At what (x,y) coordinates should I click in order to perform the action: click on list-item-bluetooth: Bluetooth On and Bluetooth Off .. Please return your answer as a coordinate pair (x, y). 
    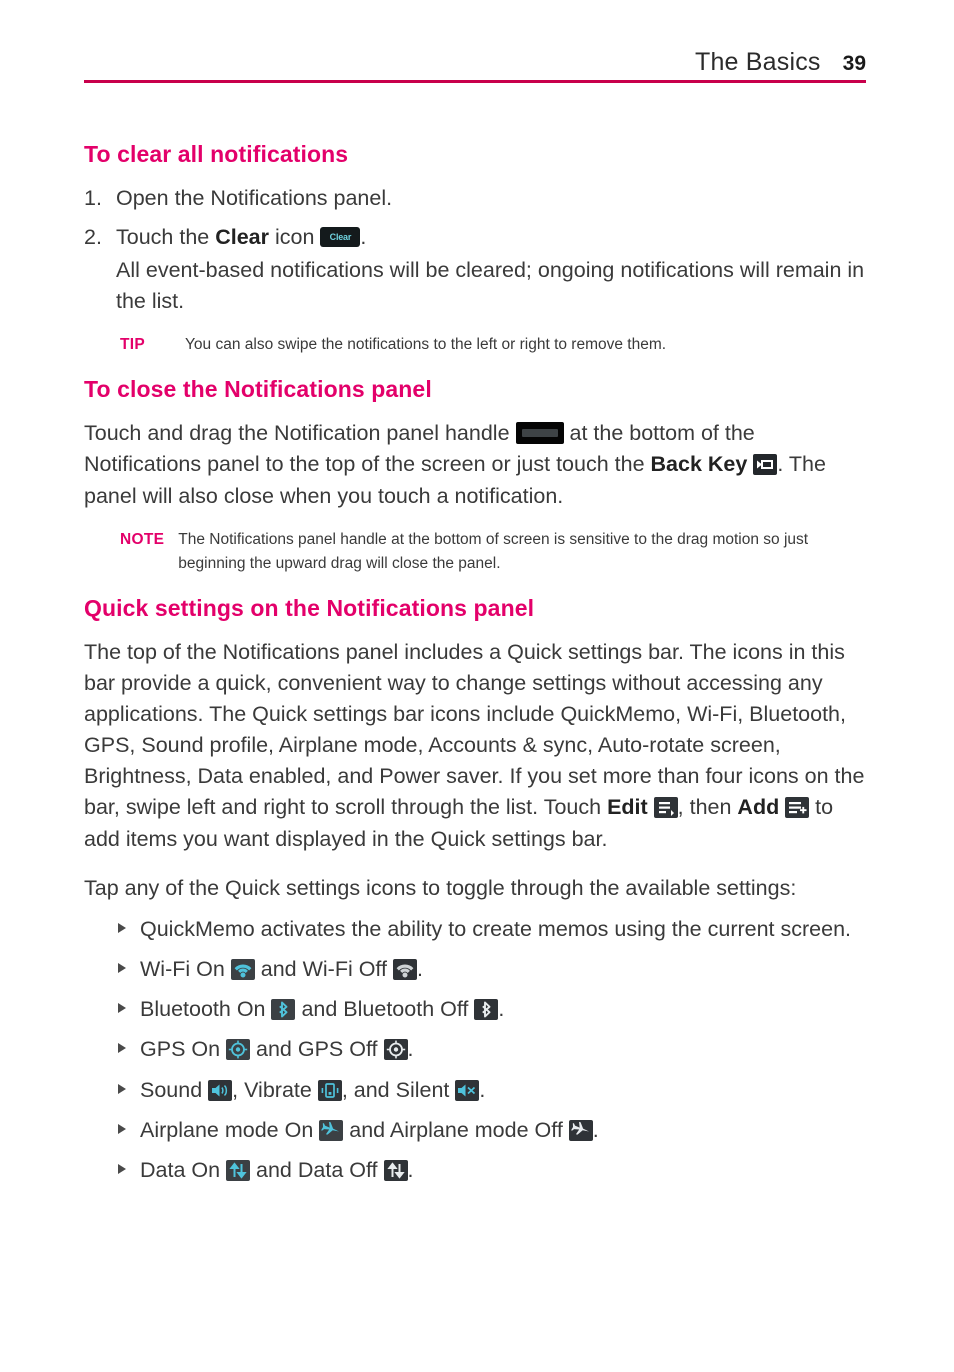
    Looking at the image, I should click on (496, 1009).